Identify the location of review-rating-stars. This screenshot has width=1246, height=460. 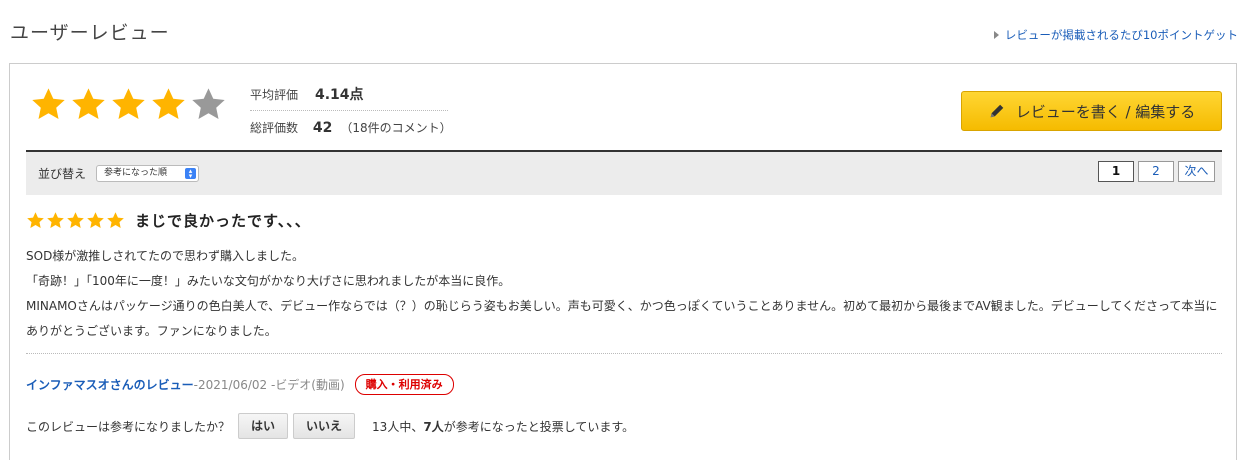
(75, 220).